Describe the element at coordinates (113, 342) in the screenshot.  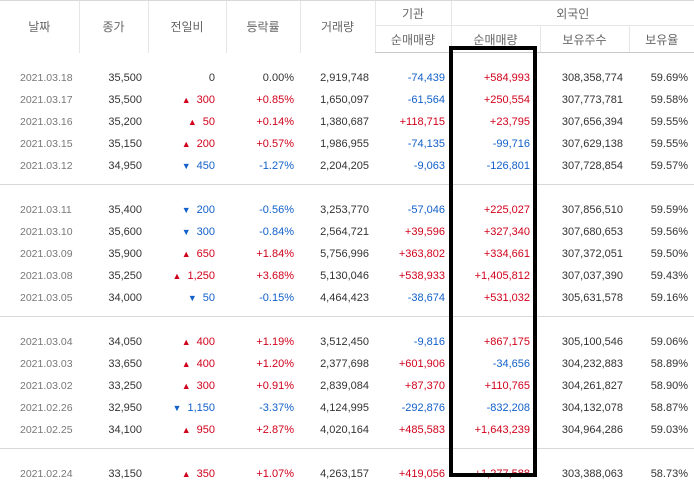
I see `cell-close: 34,050` at that location.